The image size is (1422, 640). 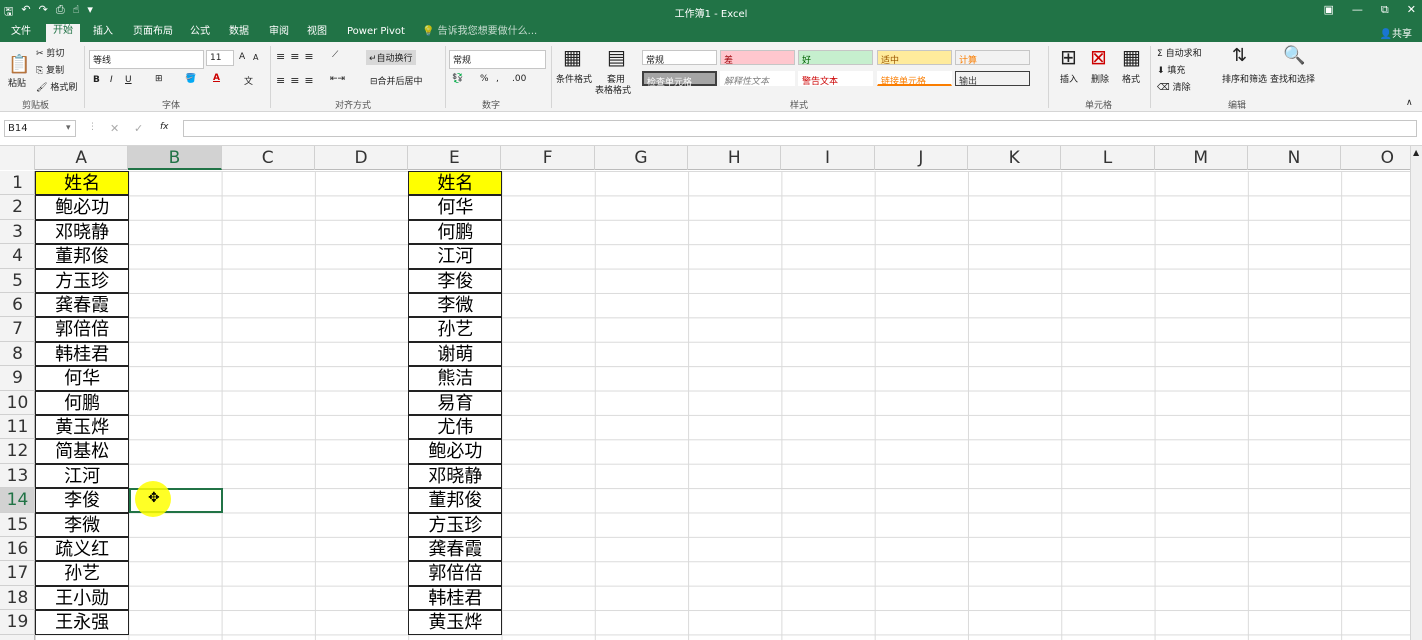 What do you see at coordinates (268, 158) in the screenshot?
I see `column-header-c: C` at bounding box center [268, 158].